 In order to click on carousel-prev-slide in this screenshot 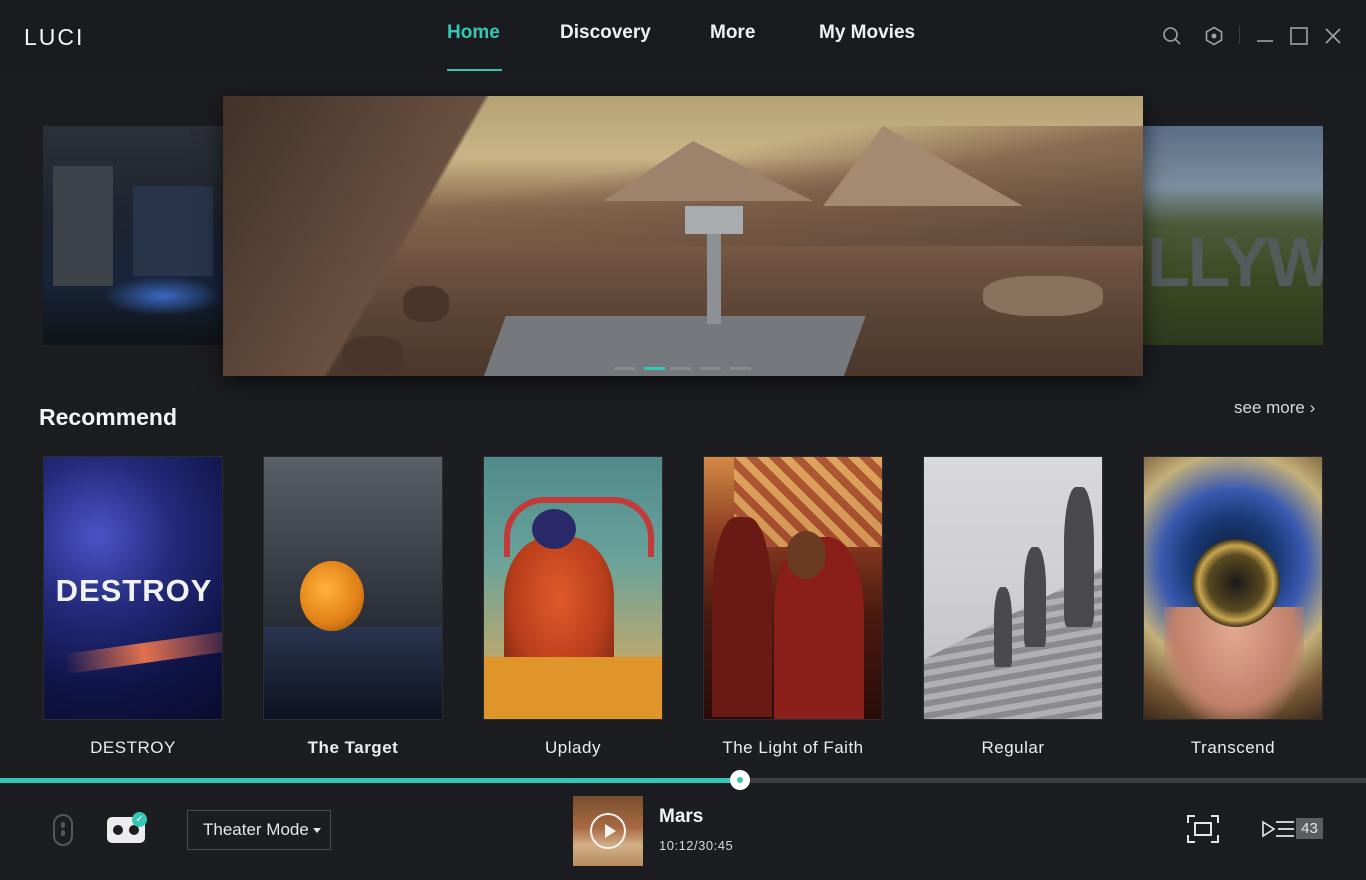, I will do `click(133, 235)`.